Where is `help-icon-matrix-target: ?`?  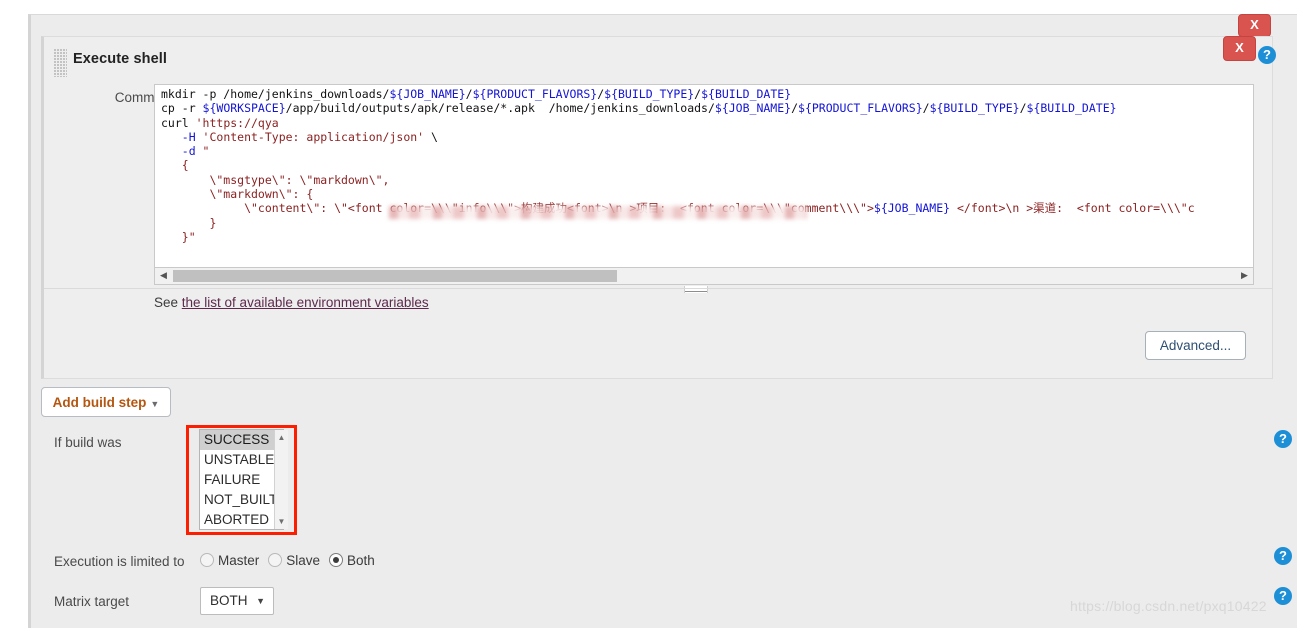 help-icon-matrix-target: ? is located at coordinates (1283, 596).